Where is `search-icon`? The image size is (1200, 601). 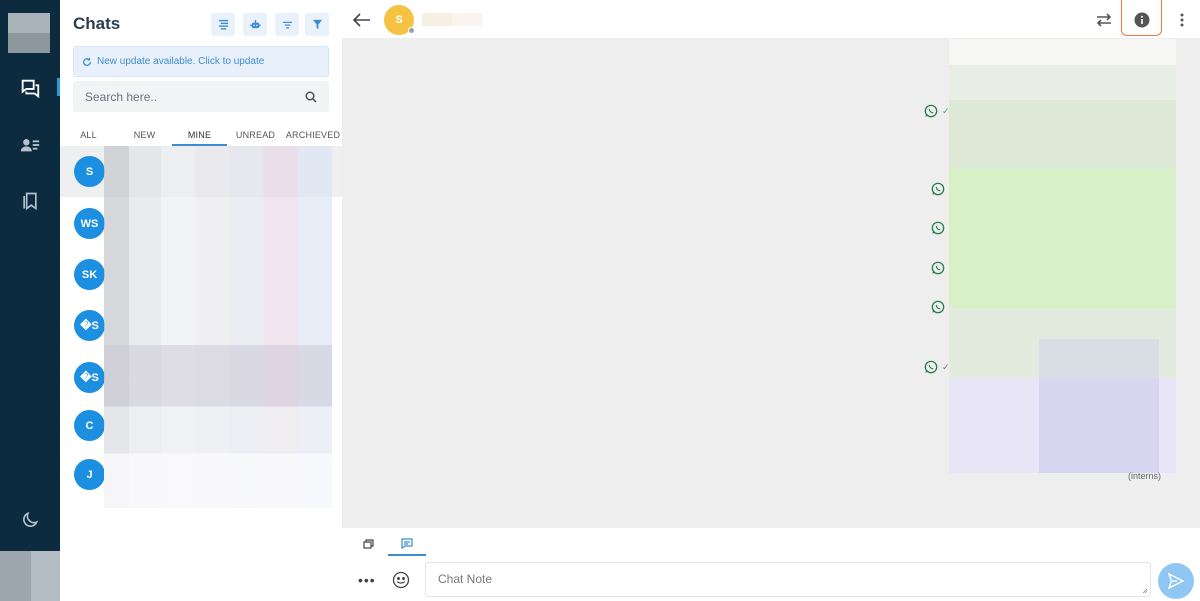
search-icon is located at coordinates (311, 96).